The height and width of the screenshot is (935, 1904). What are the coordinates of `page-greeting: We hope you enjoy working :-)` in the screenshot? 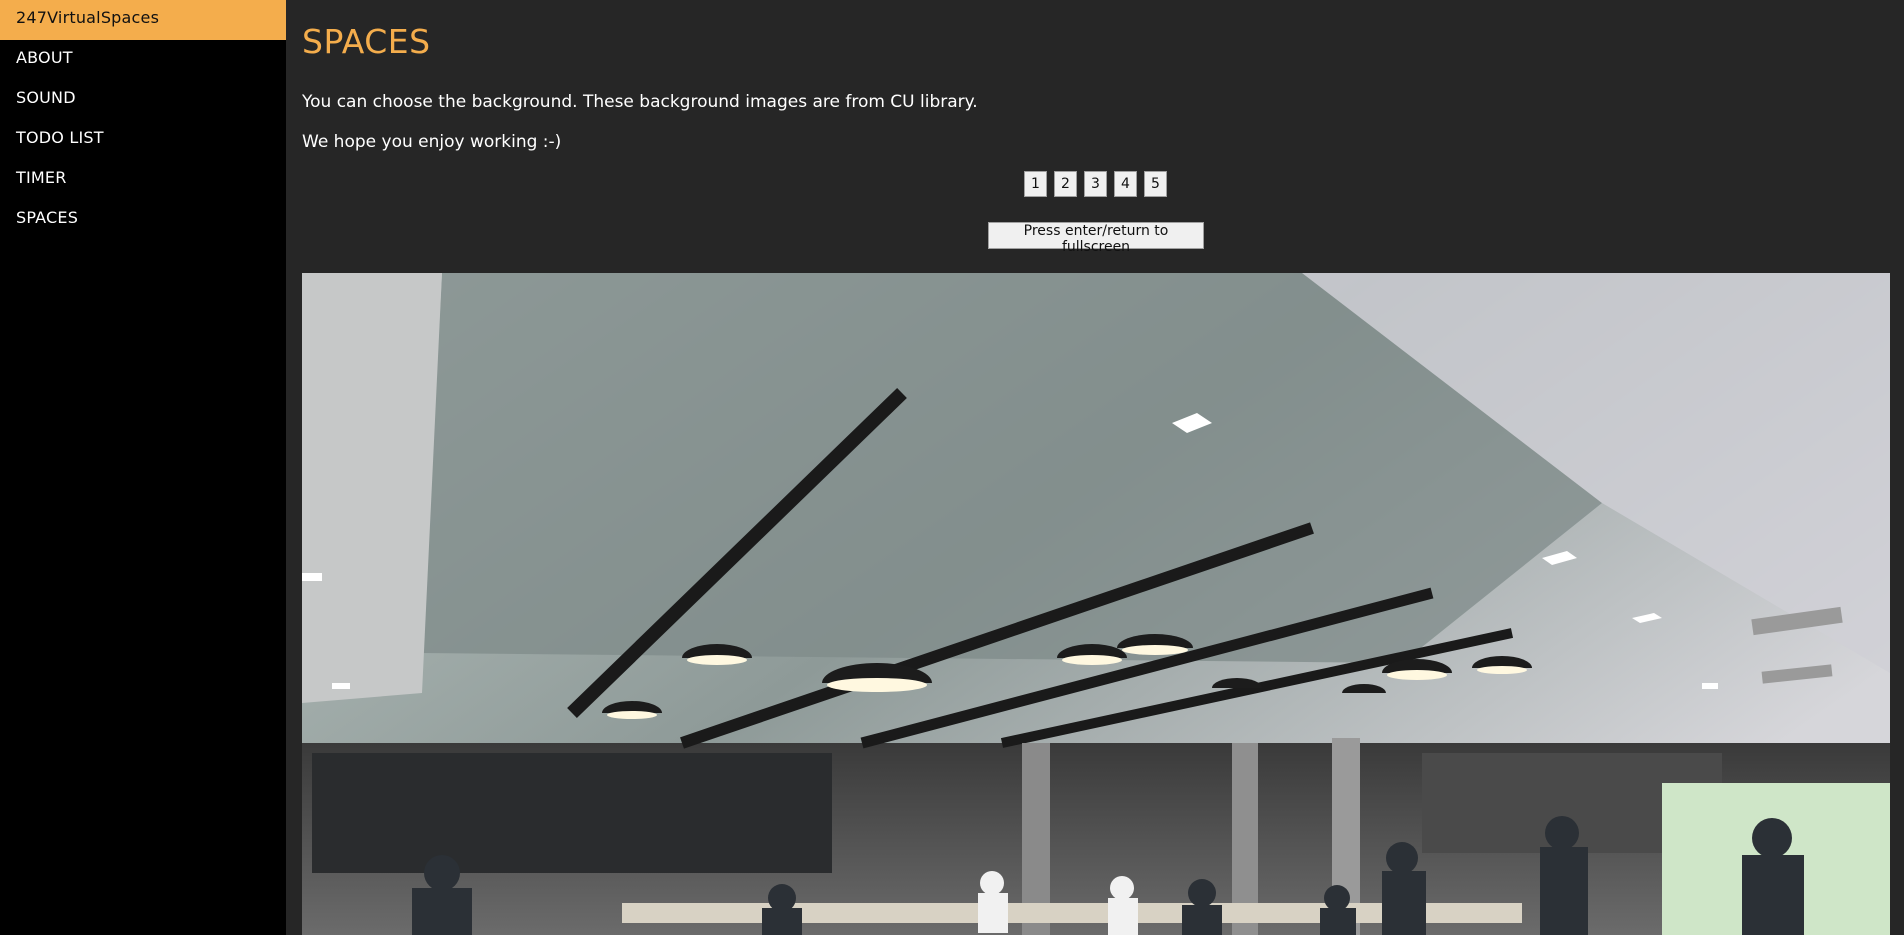 It's located at (432, 142).